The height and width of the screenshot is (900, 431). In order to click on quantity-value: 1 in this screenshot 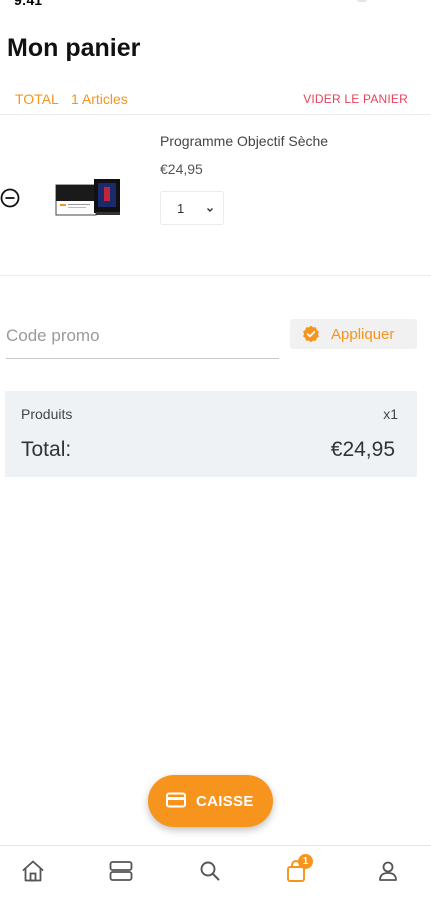, I will do `click(181, 208)`.